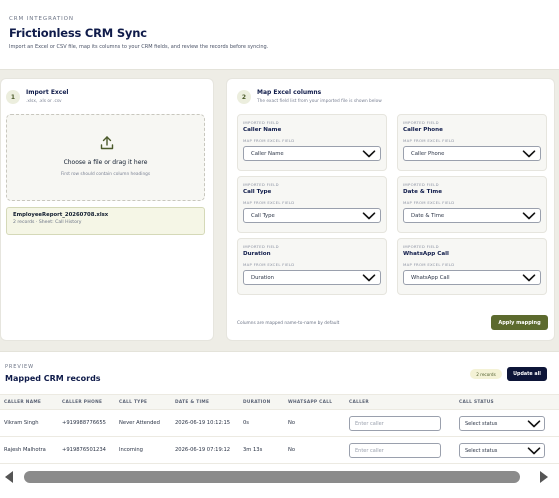 This screenshot has width=559, height=498. Describe the element at coordinates (257, 402) in the screenshot. I see `column-header: DURATION` at that location.